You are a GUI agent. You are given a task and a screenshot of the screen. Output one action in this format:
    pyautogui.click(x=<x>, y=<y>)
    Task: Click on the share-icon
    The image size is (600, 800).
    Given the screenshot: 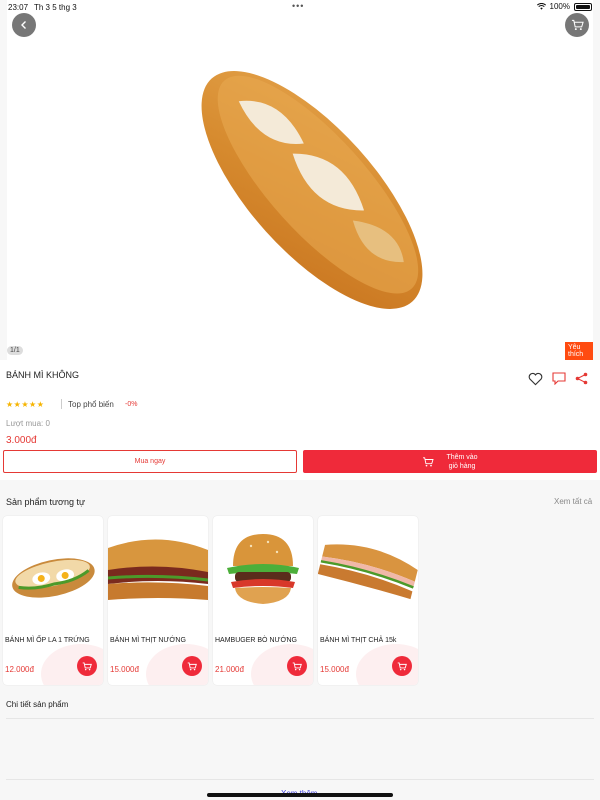 What is the action you would take?
    pyautogui.click(x=581, y=378)
    